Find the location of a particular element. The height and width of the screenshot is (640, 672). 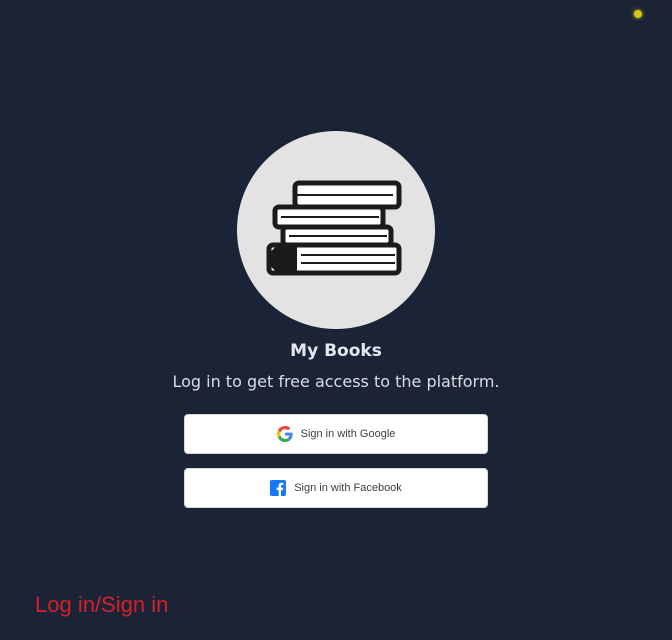

google-icon is located at coordinates (284, 434).